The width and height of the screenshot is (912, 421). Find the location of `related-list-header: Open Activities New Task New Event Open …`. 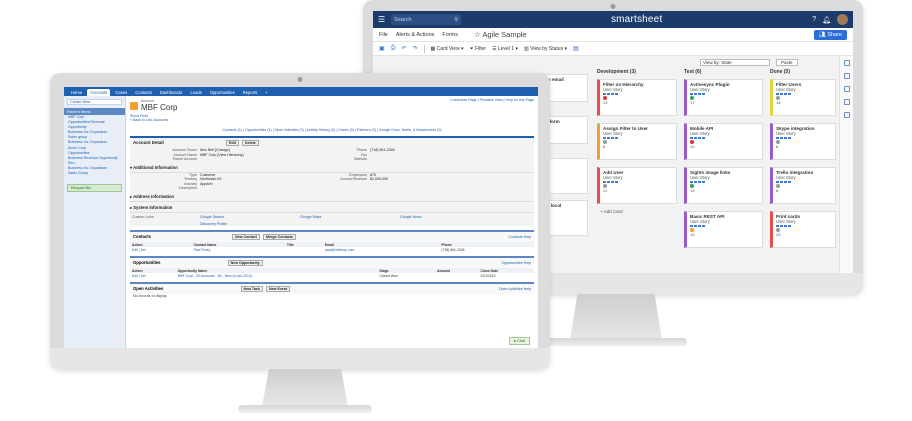

related-list-header: Open Activities New Task New Event Open … is located at coordinates (332, 289).